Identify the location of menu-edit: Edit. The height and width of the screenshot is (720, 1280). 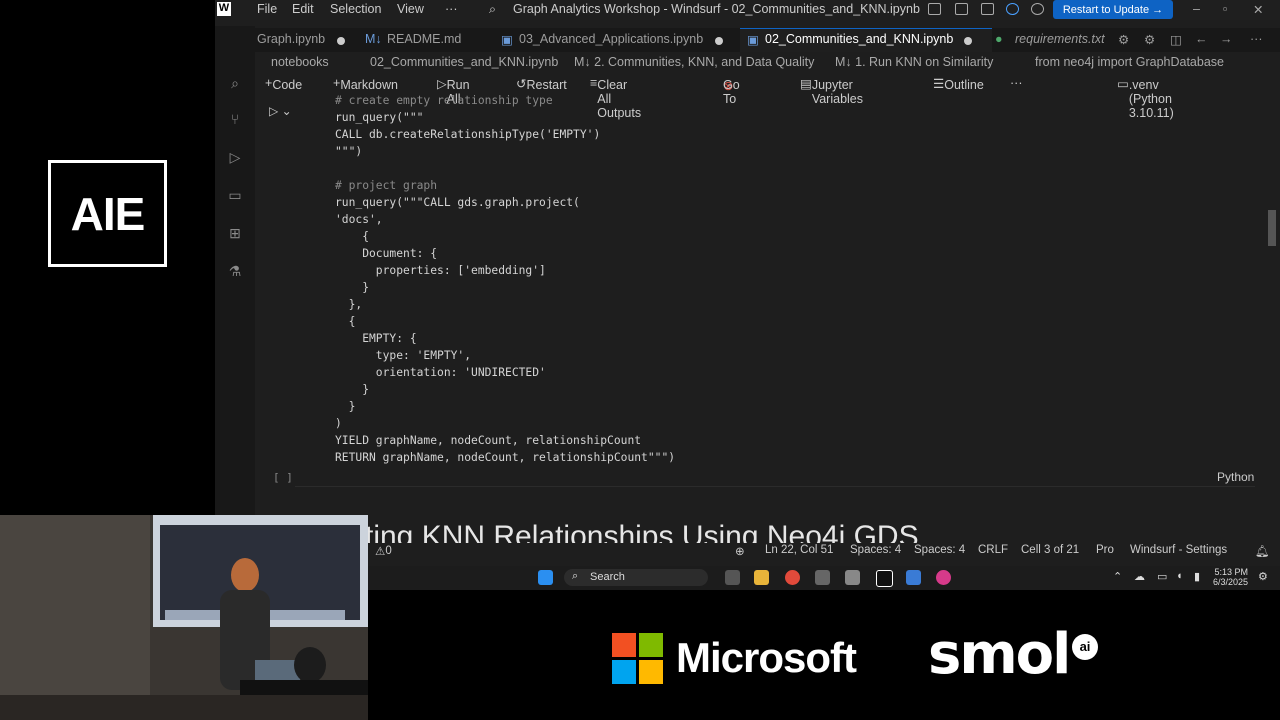
(303, 9).